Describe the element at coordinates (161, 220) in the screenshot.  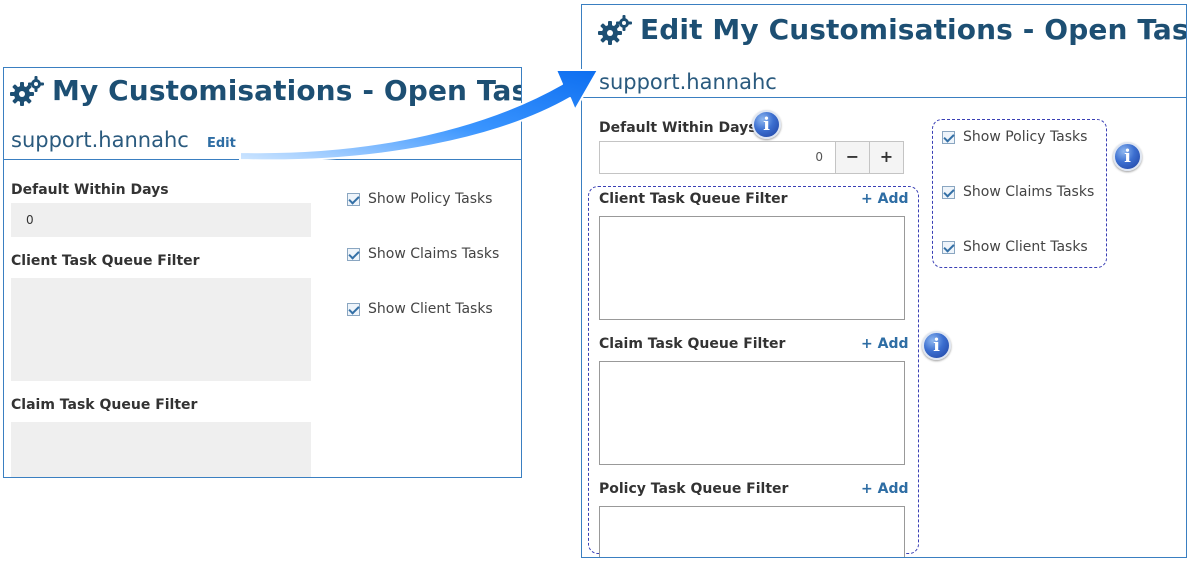
I see `default-within-days-value-box: 0` at that location.